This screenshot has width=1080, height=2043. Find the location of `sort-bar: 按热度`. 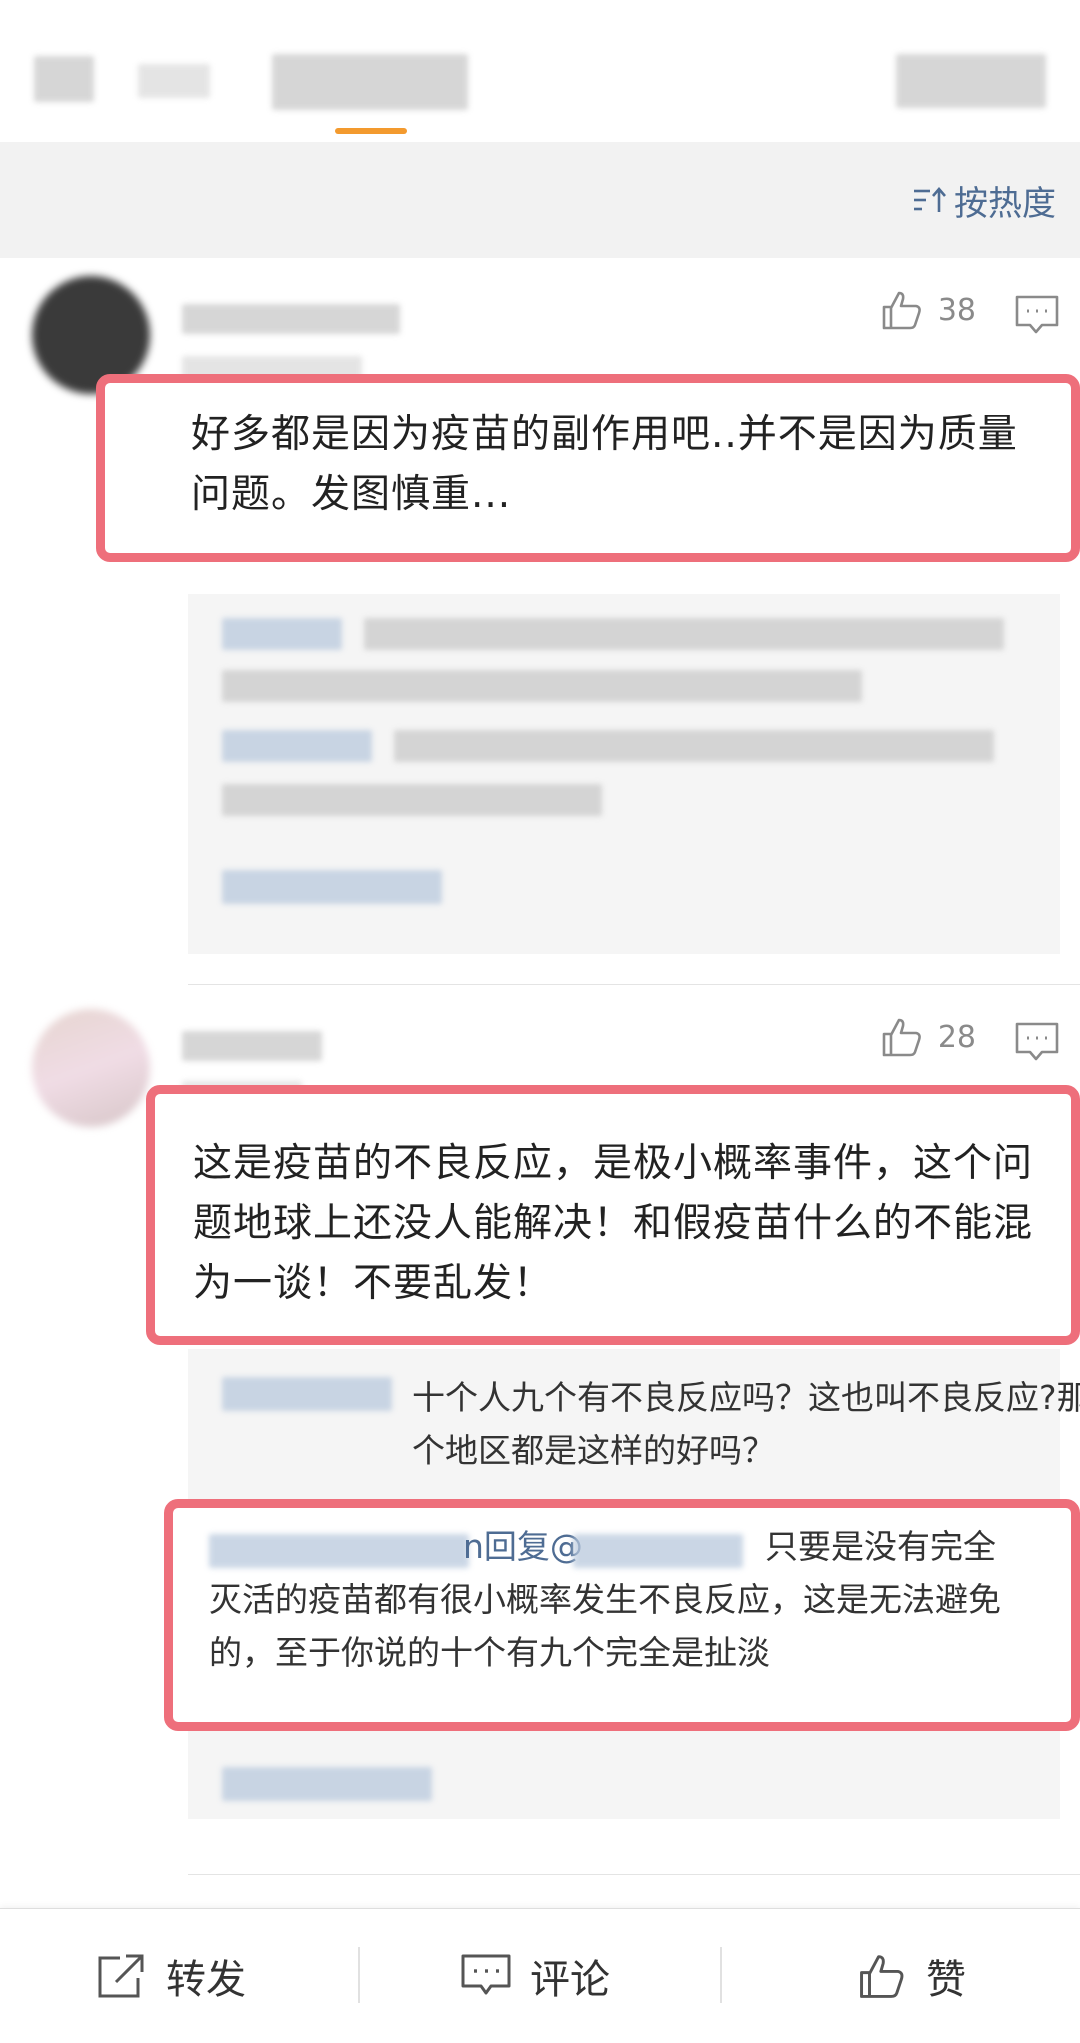

sort-bar: 按热度 is located at coordinates (540, 200).